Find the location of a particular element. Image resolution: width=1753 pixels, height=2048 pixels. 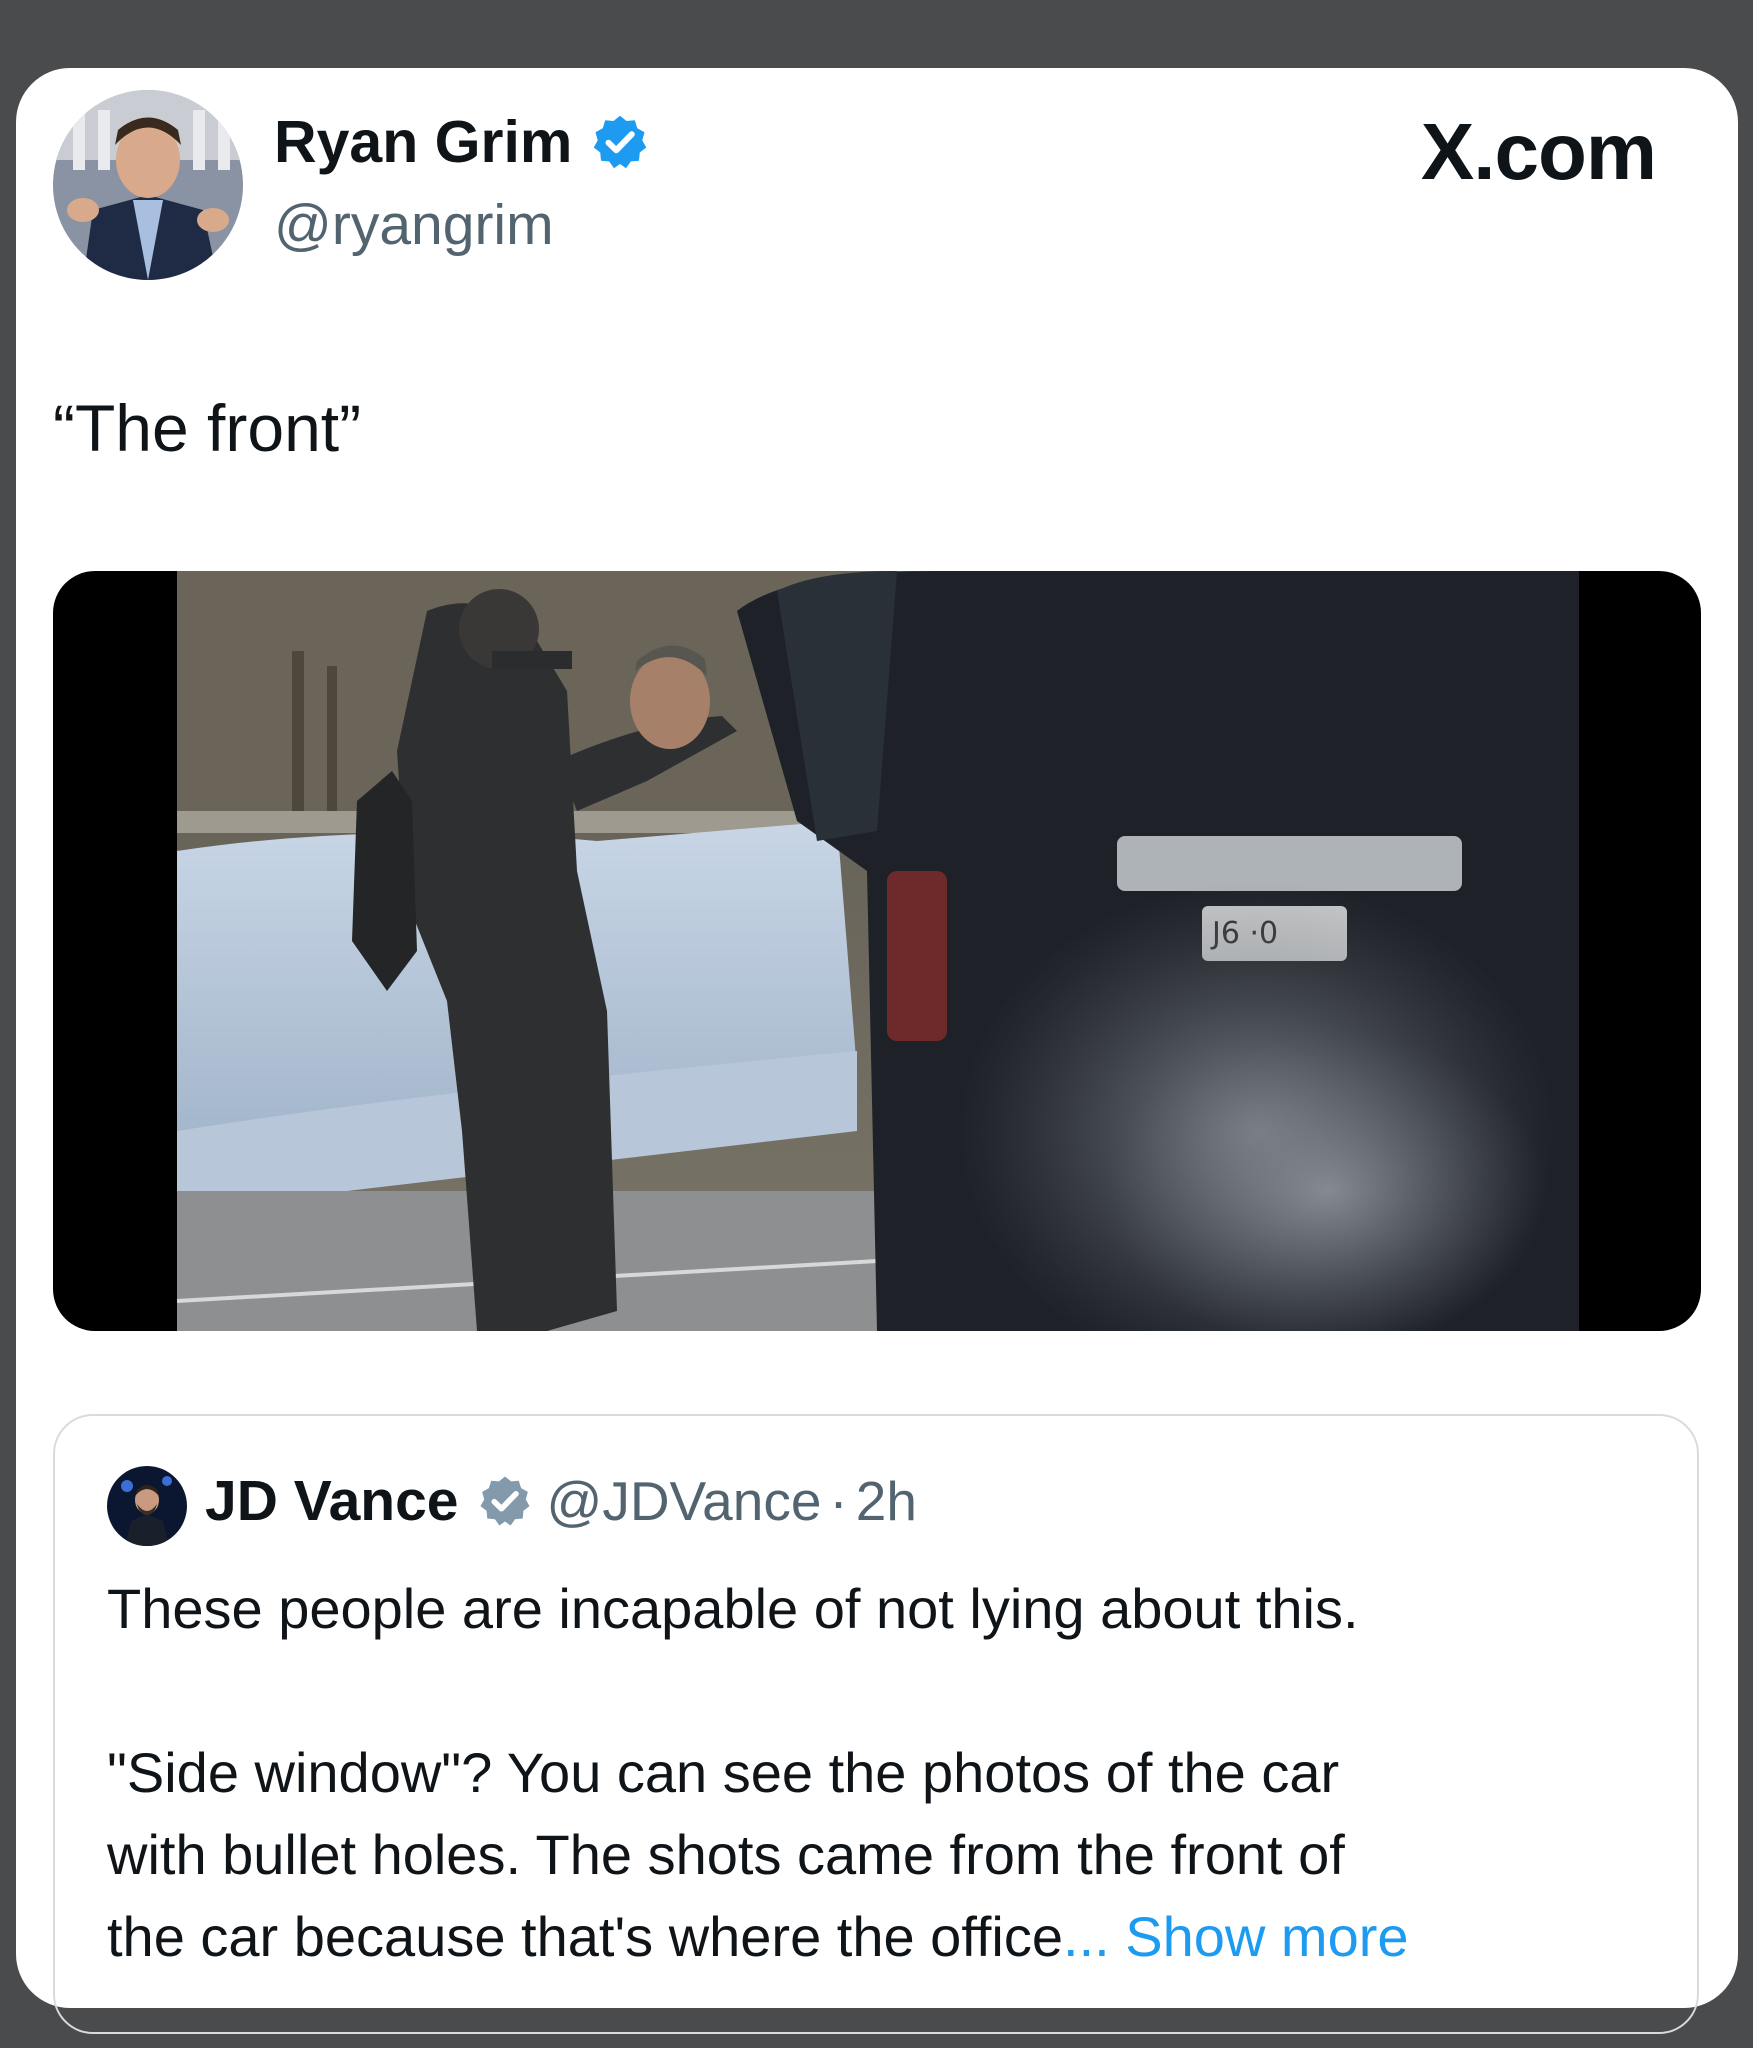

quoted-post-text-line-4-text: the car because that's where the office is located at coordinates (585, 1936).